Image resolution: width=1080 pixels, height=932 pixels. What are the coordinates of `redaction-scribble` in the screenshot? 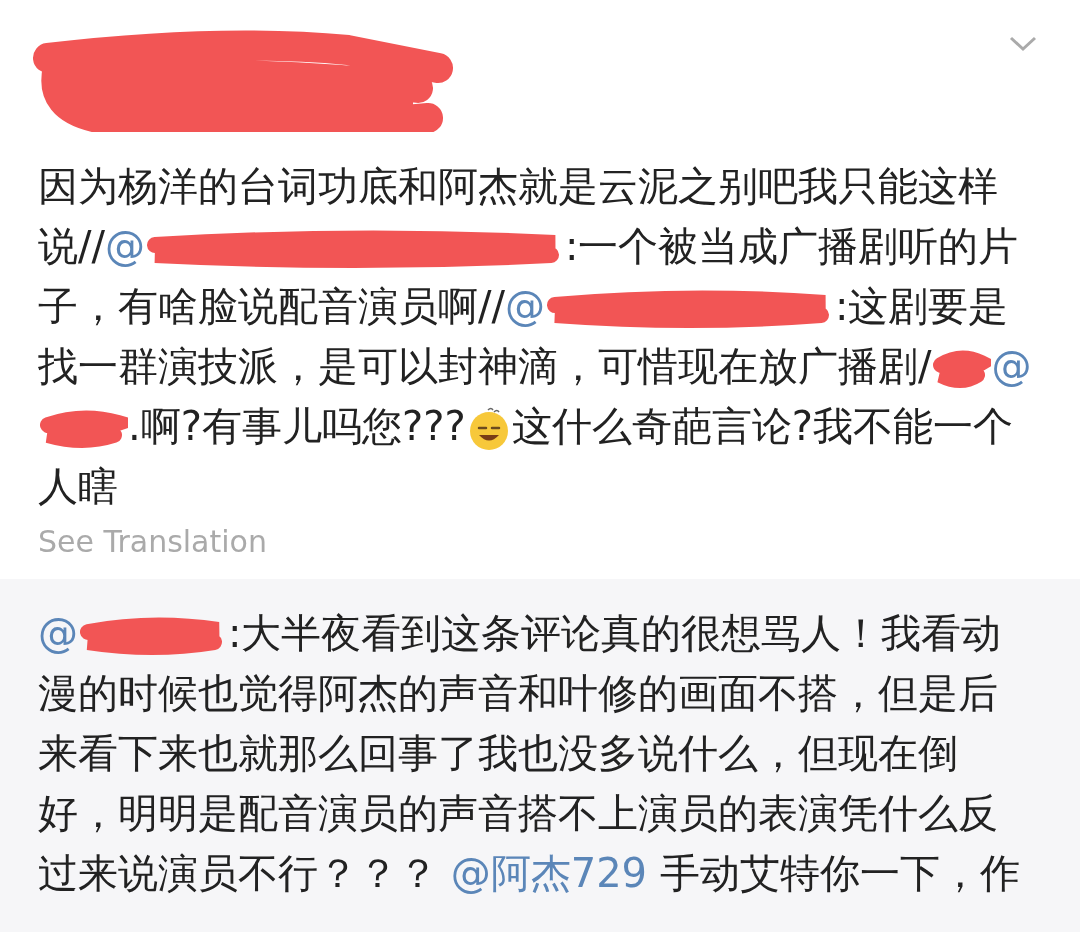 It's located at (961, 369).